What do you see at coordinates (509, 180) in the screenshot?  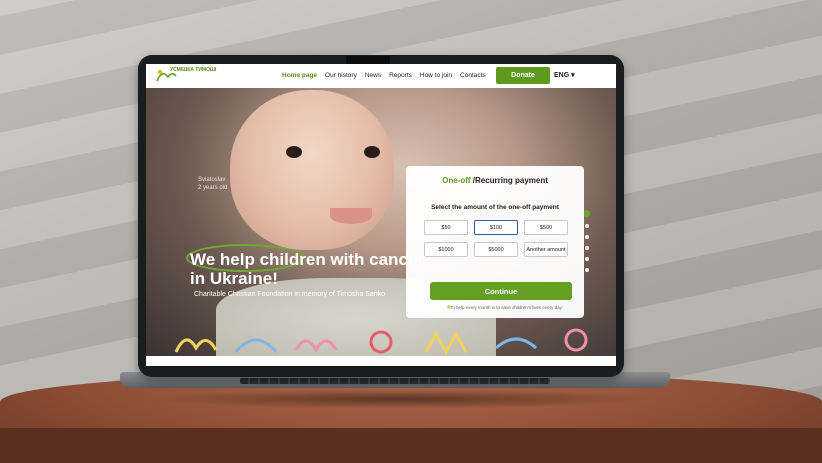 I see `recurring-tab: /Recurring payment` at bounding box center [509, 180].